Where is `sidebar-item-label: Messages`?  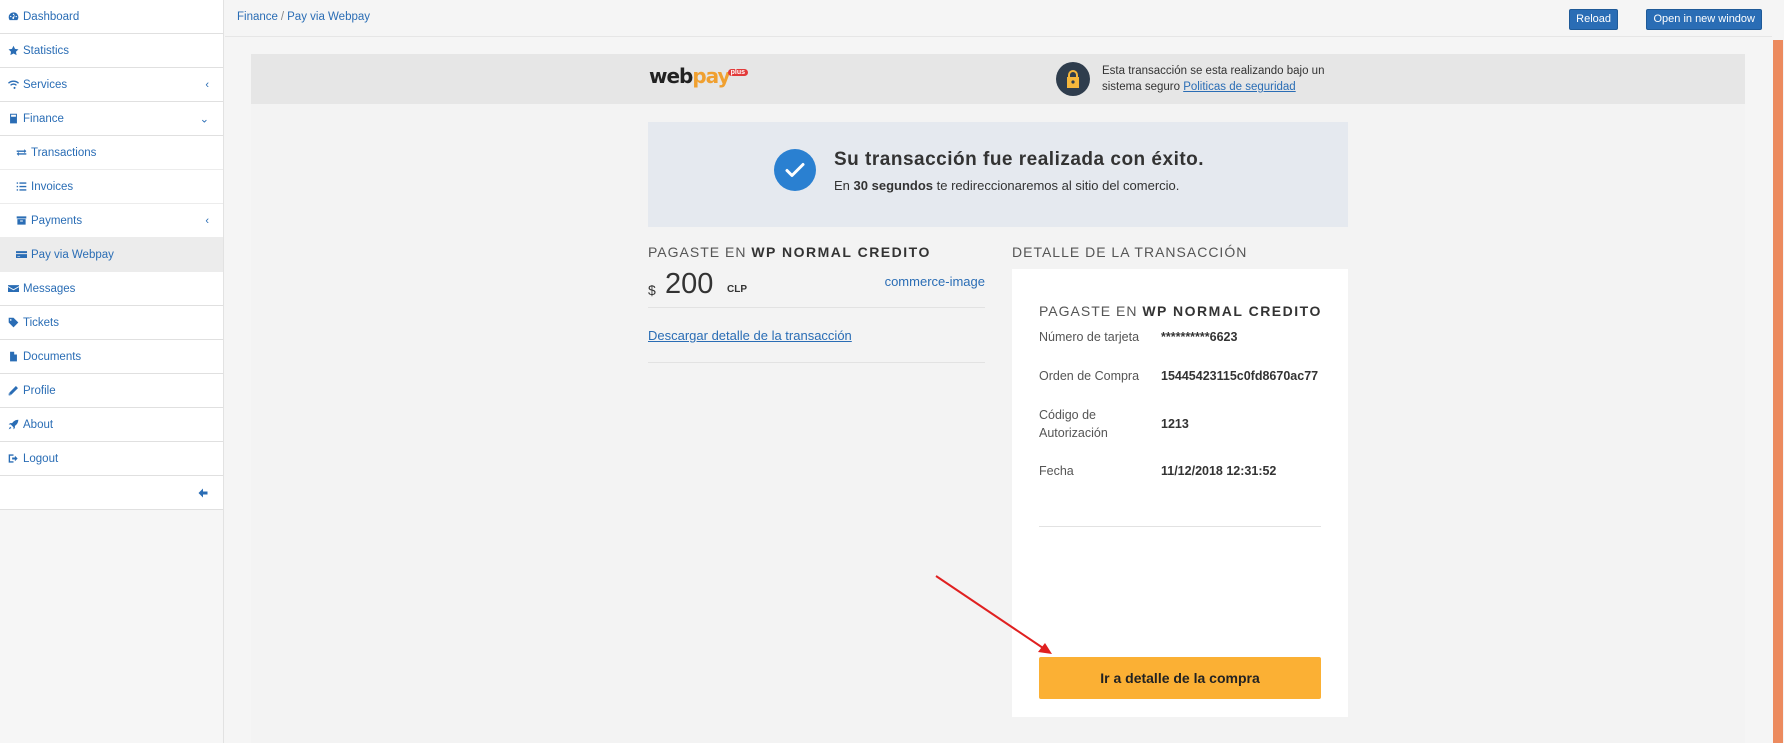 sidebar-item-label: Messages is located at coordinates (49, 288).